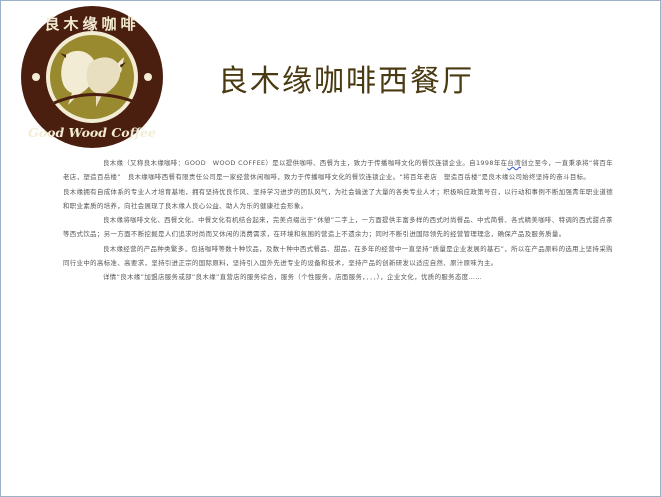  Describe the element at coordinates (514, 163) in the screenshot. I see `spellcheck-word: 台湾` at that location.